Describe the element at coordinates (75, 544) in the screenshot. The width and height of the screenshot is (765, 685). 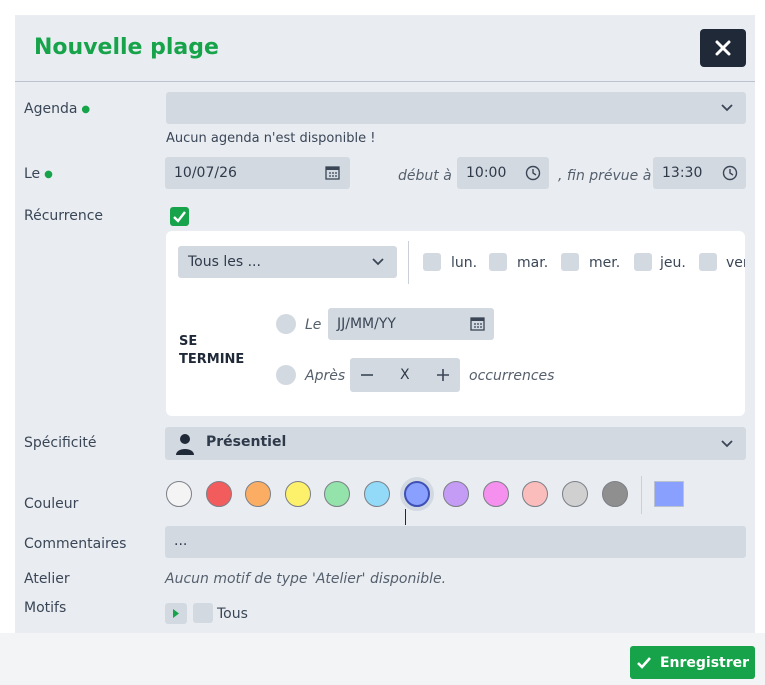
I see `comments-label: Commentaires` at that location.